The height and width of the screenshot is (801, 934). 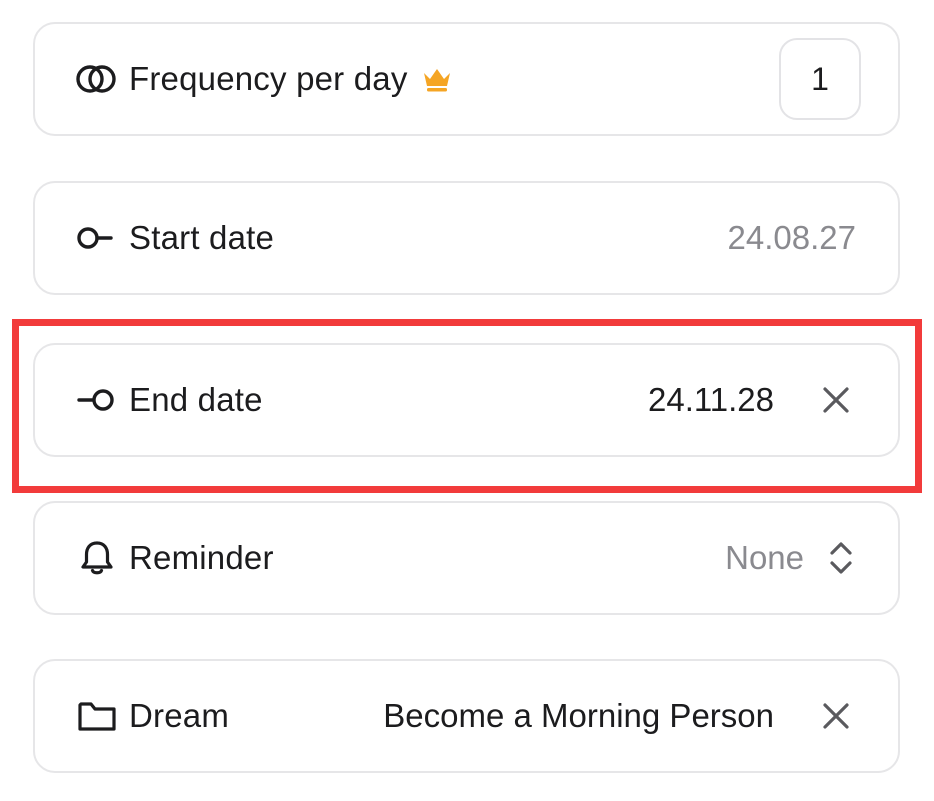 I want to click on clear-dream-button, so click(x=836, y=716).